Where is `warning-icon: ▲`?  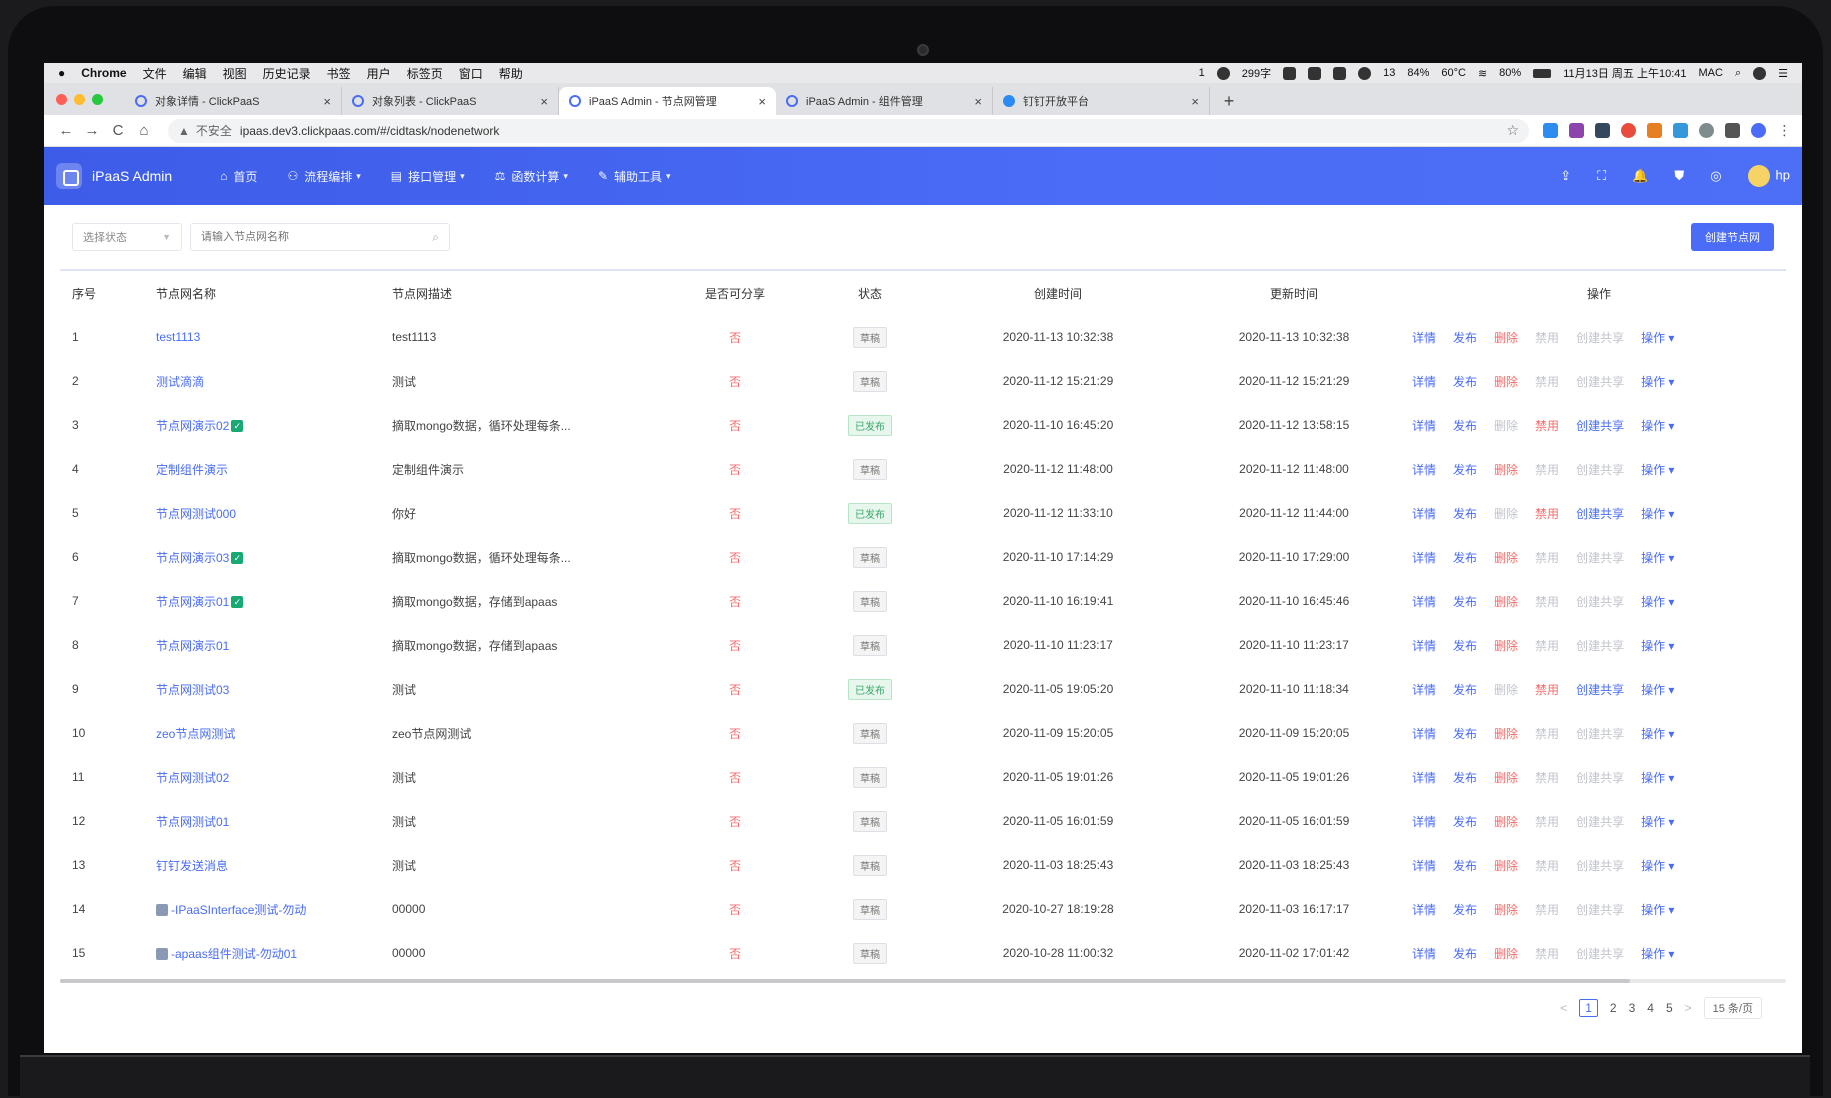
warning-icon: ▲ is located at coordinates (184, 131).